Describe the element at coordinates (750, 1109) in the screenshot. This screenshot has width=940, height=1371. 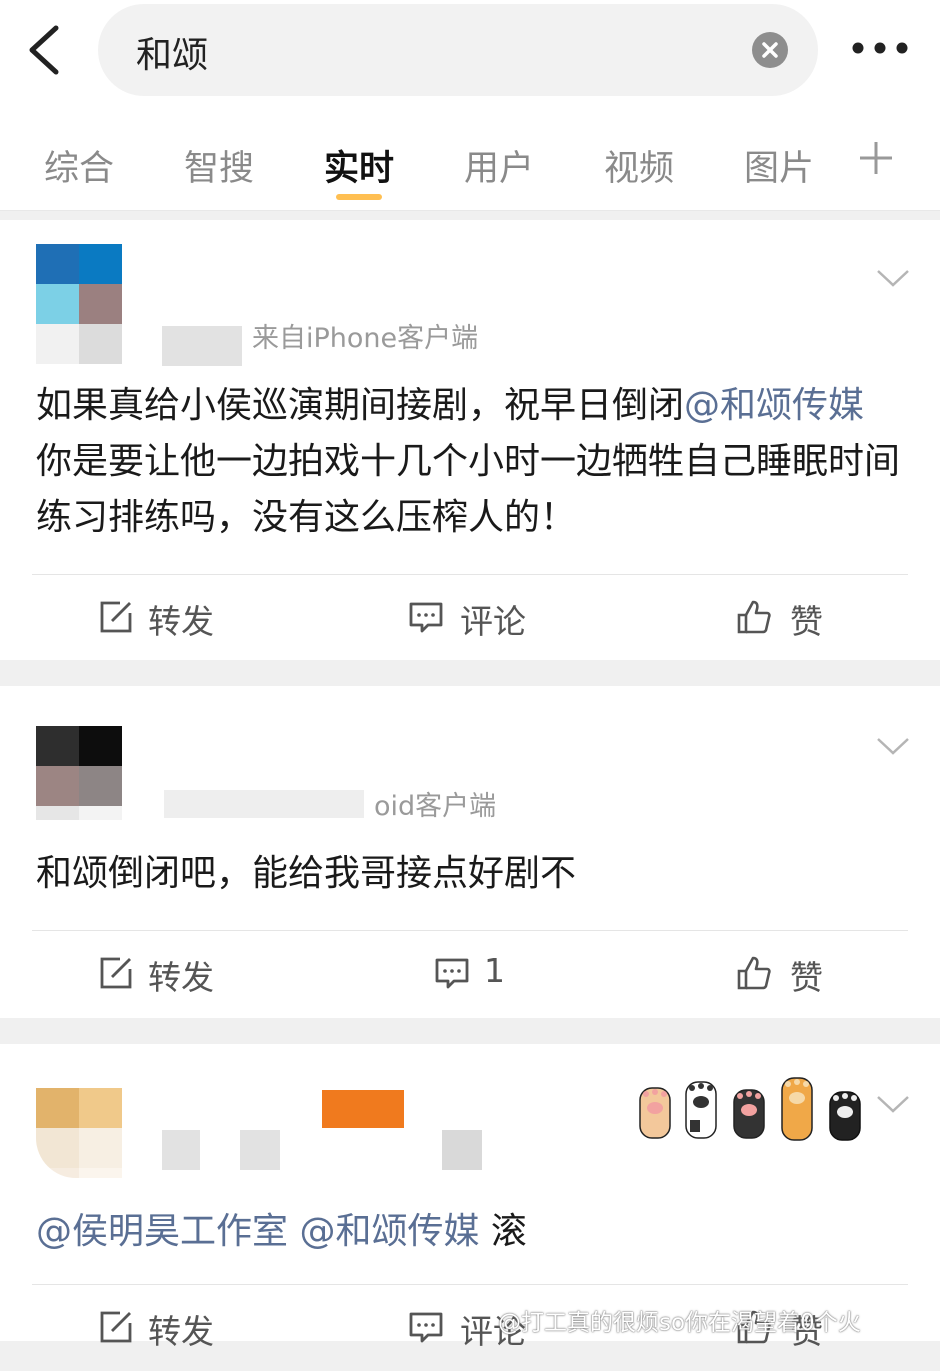
I see `cat-paws-decoration-icon` at that location.